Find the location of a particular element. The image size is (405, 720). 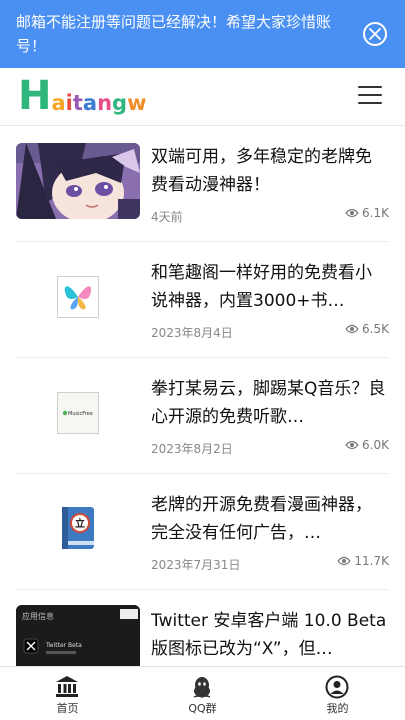

book-icon: 立 is located at coordinates (78, 528).